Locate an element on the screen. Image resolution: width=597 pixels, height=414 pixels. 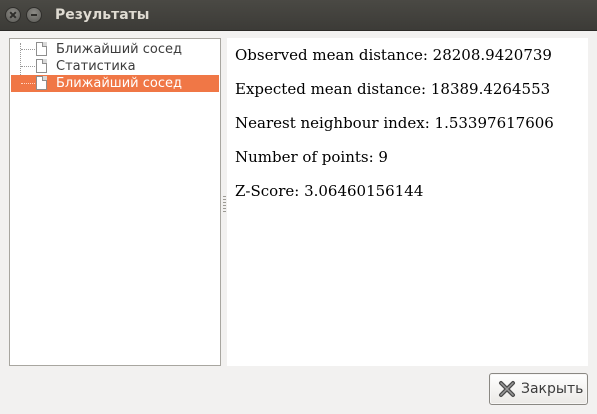
close-x-icon is located at coordinates (507, 389).